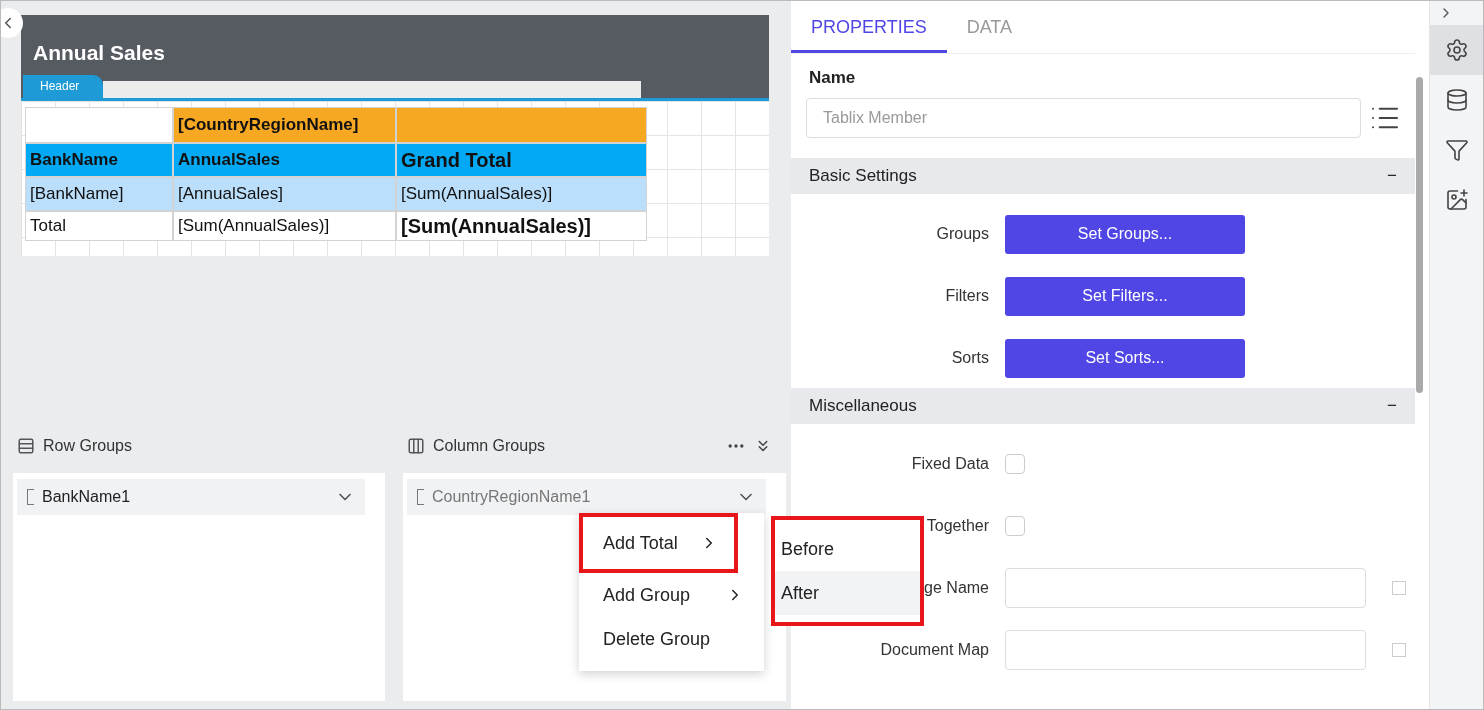 Image resolution: width=1484 pixels, height=710 pixels. I want to click on menu-item: After, so click(847, 593).